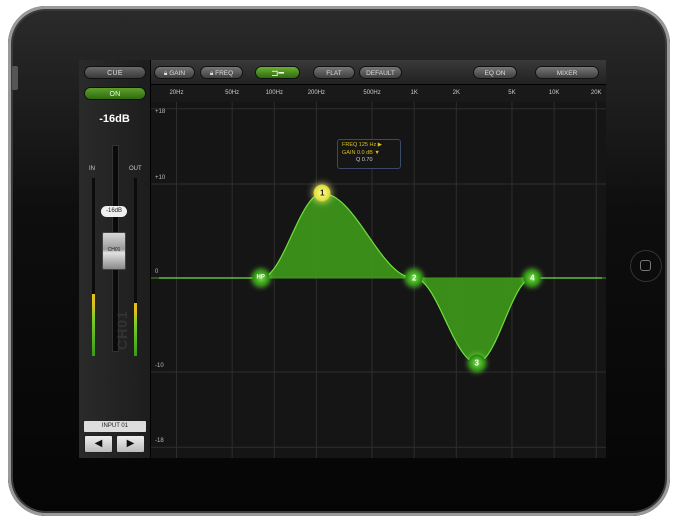  Describe the element at coordinates (114, 119) in the screenshot. I see `level-readout: -16dB` at that location.